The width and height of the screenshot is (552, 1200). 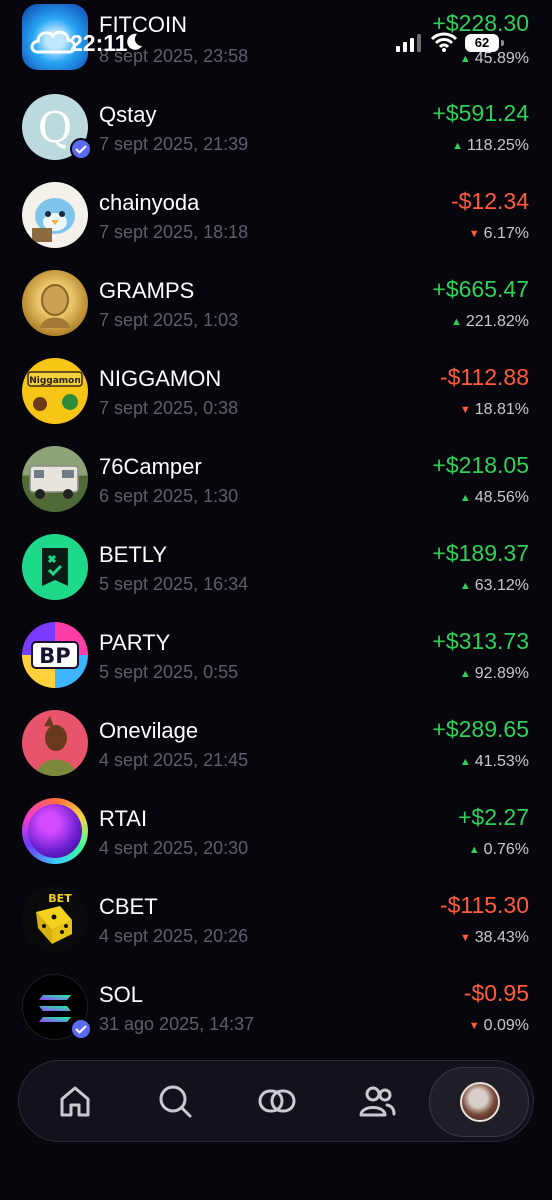 What do you see at coordinates (480, 553) in the screenshot?
I see `token-amount: +$189.37` at bounding box center [480, 553].